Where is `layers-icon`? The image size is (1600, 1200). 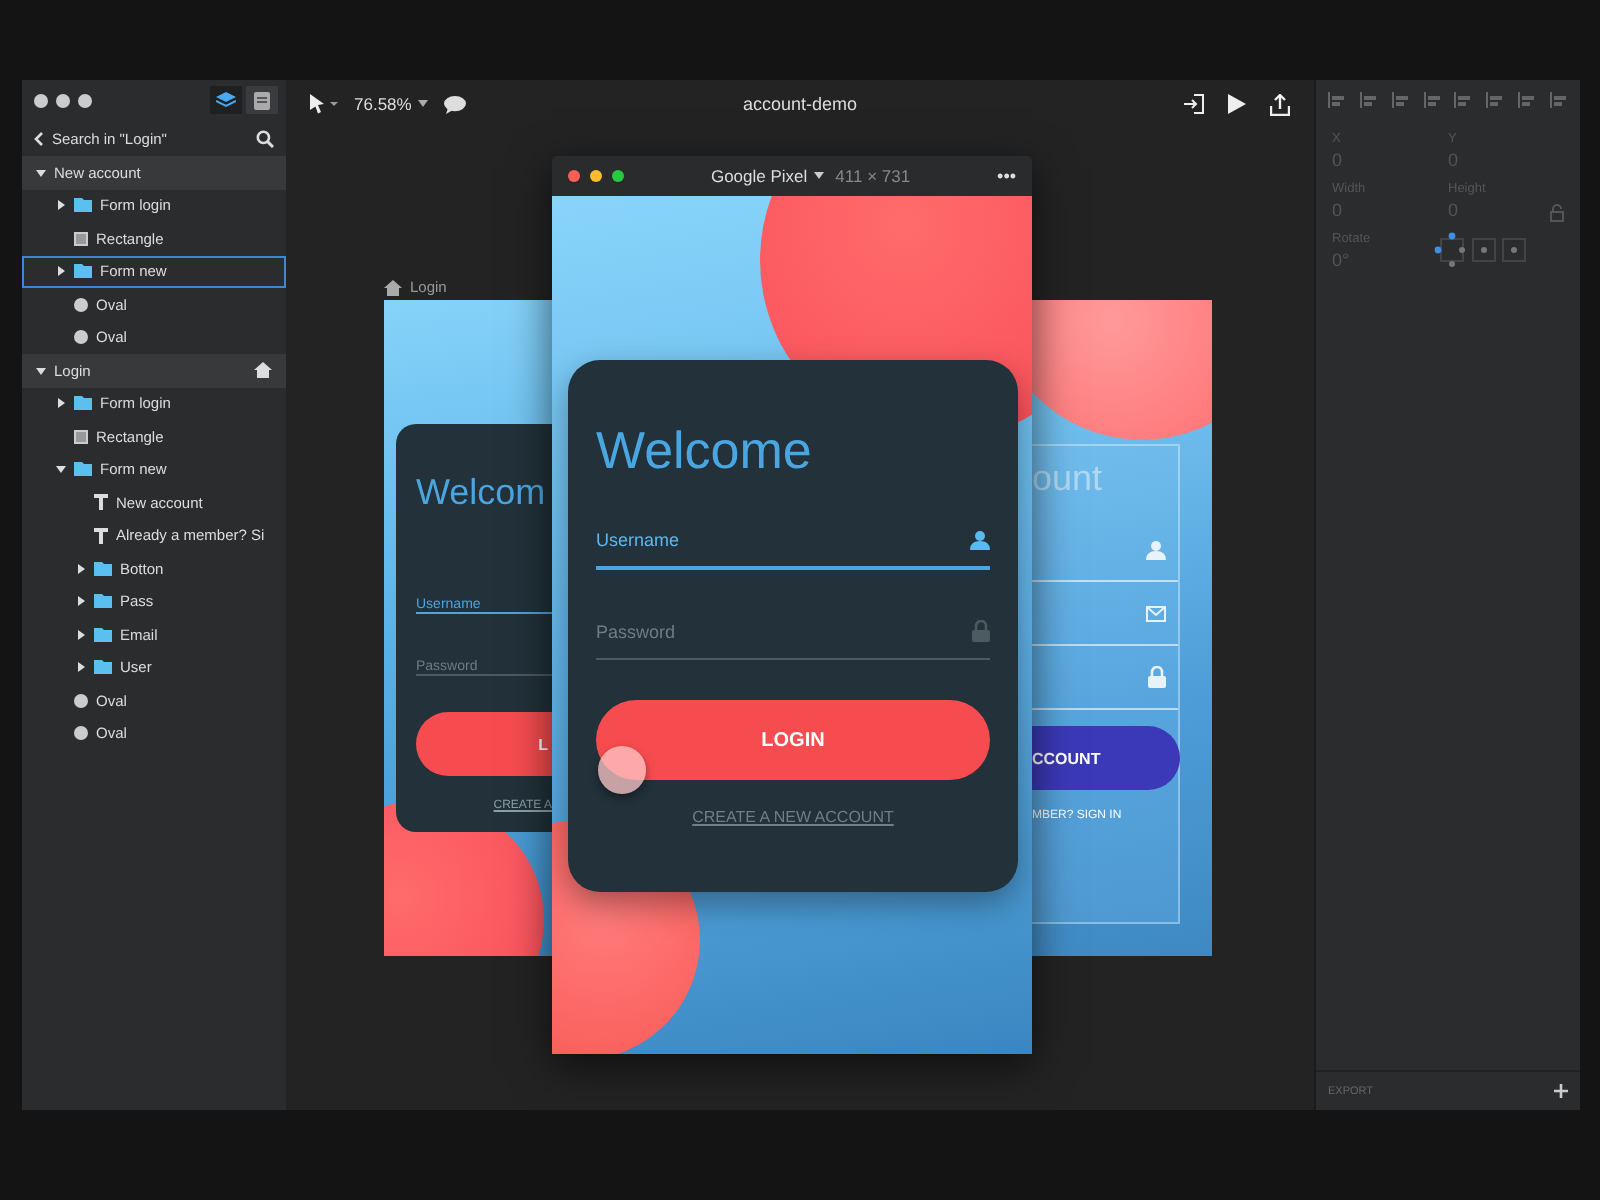
layers-icon is located at coordinates (226, 100).